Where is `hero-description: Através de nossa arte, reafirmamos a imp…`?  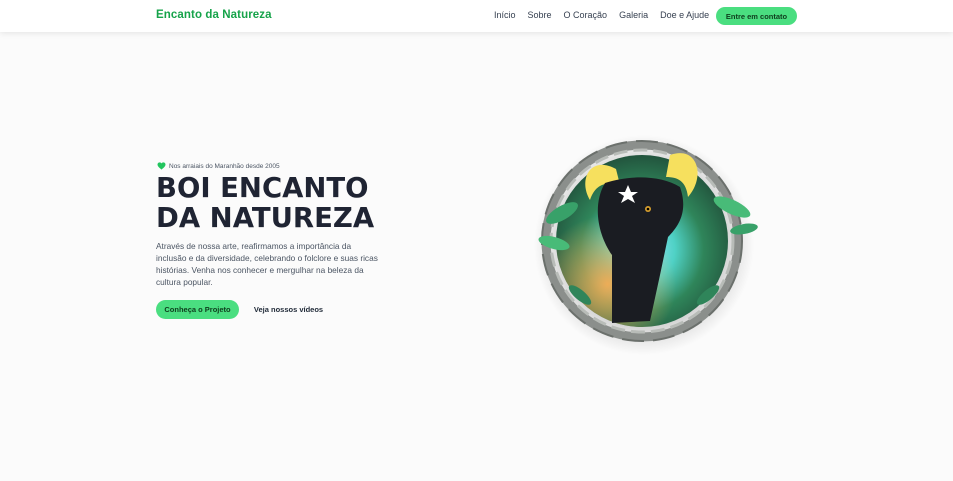
hero-description: Através de nossa arte, reafirmamos a imp… is located at coordinates (267, 264).